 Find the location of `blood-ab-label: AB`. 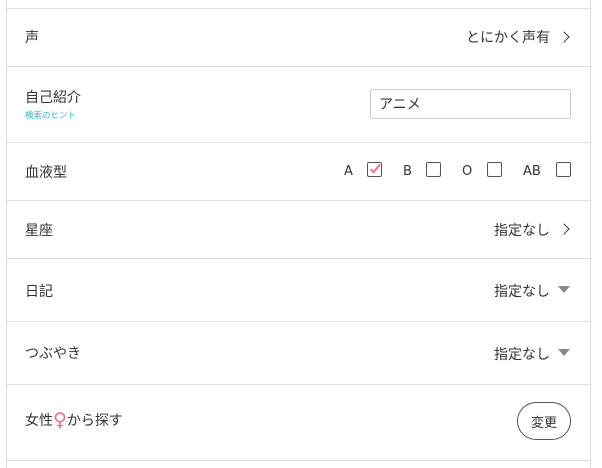

blood-ab-label: AB is located at coordinates (532, 171).